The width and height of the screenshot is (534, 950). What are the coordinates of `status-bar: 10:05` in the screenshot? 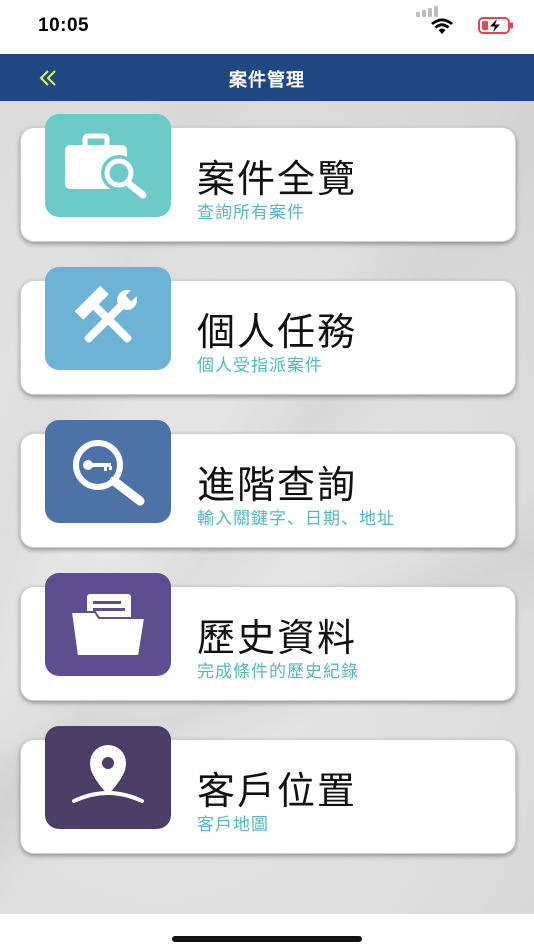 It's located at (267, 27).